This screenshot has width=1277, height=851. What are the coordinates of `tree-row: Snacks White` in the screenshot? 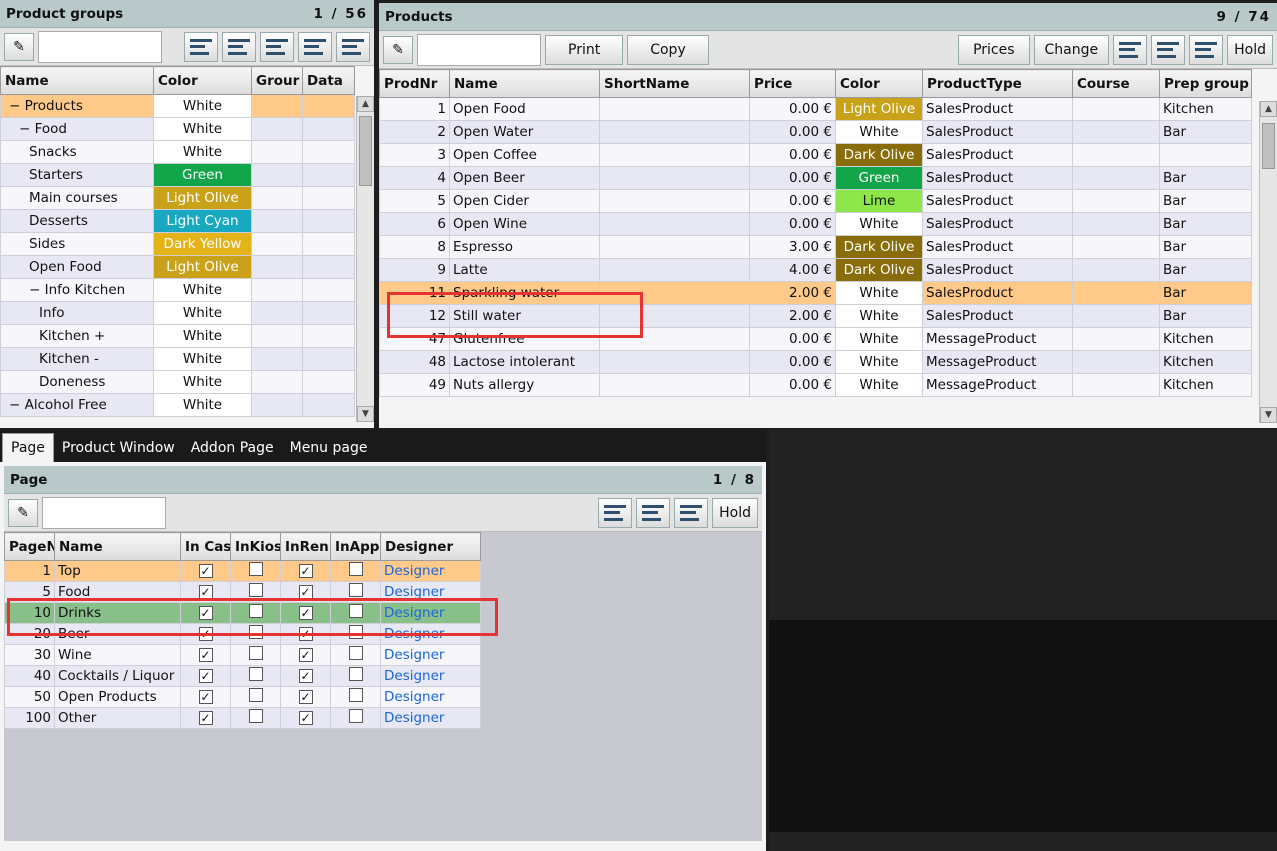 It's located at (177, 152).